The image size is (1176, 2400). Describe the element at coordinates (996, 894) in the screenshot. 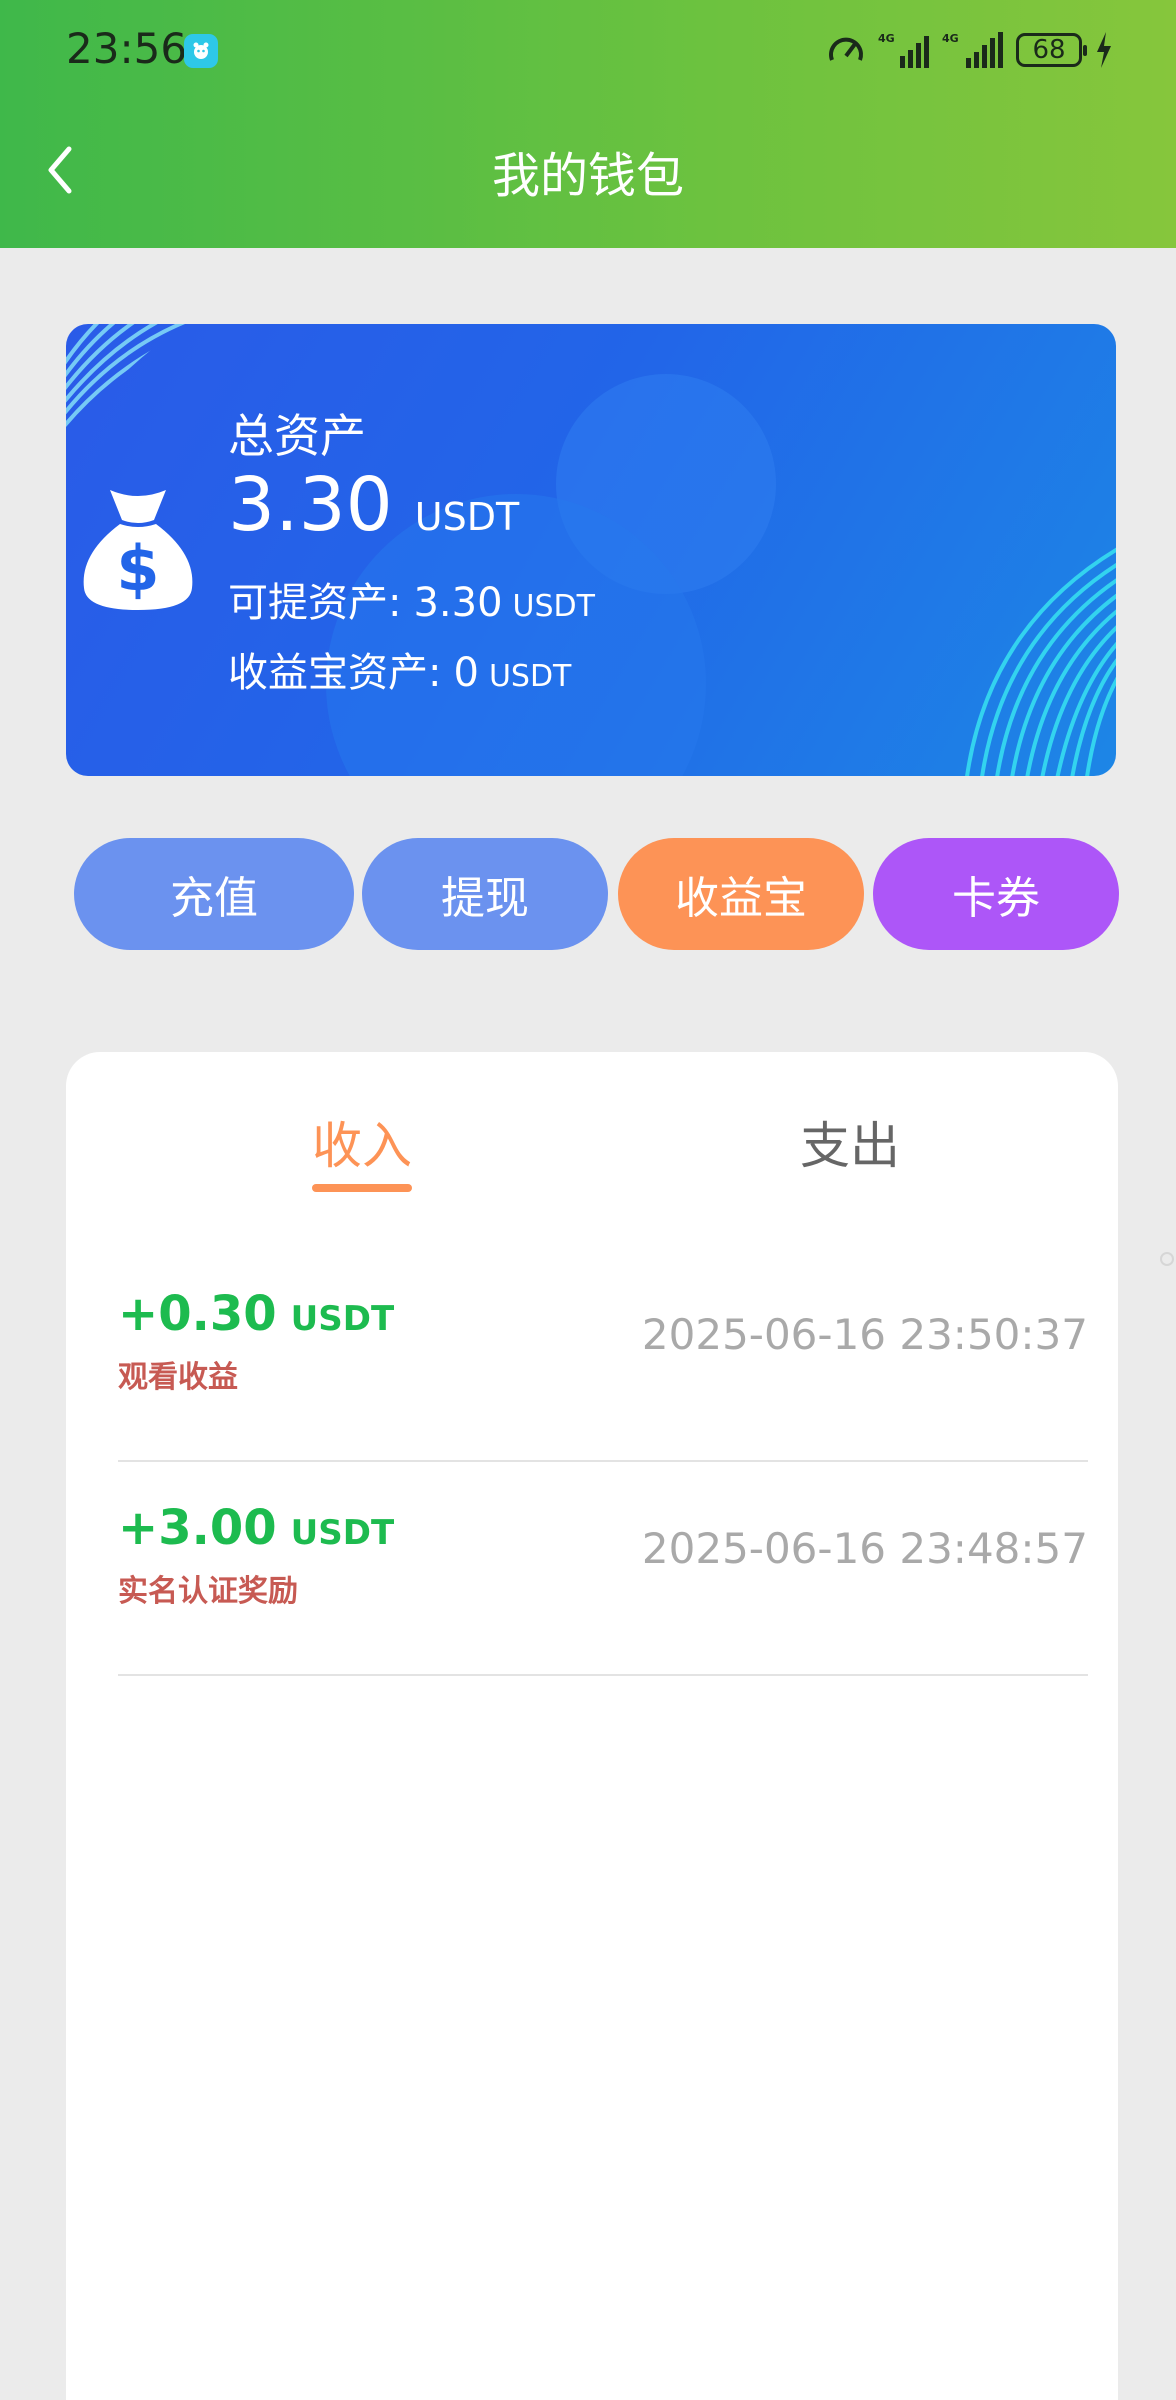

I see `coupon-button: 卡券` at that location.